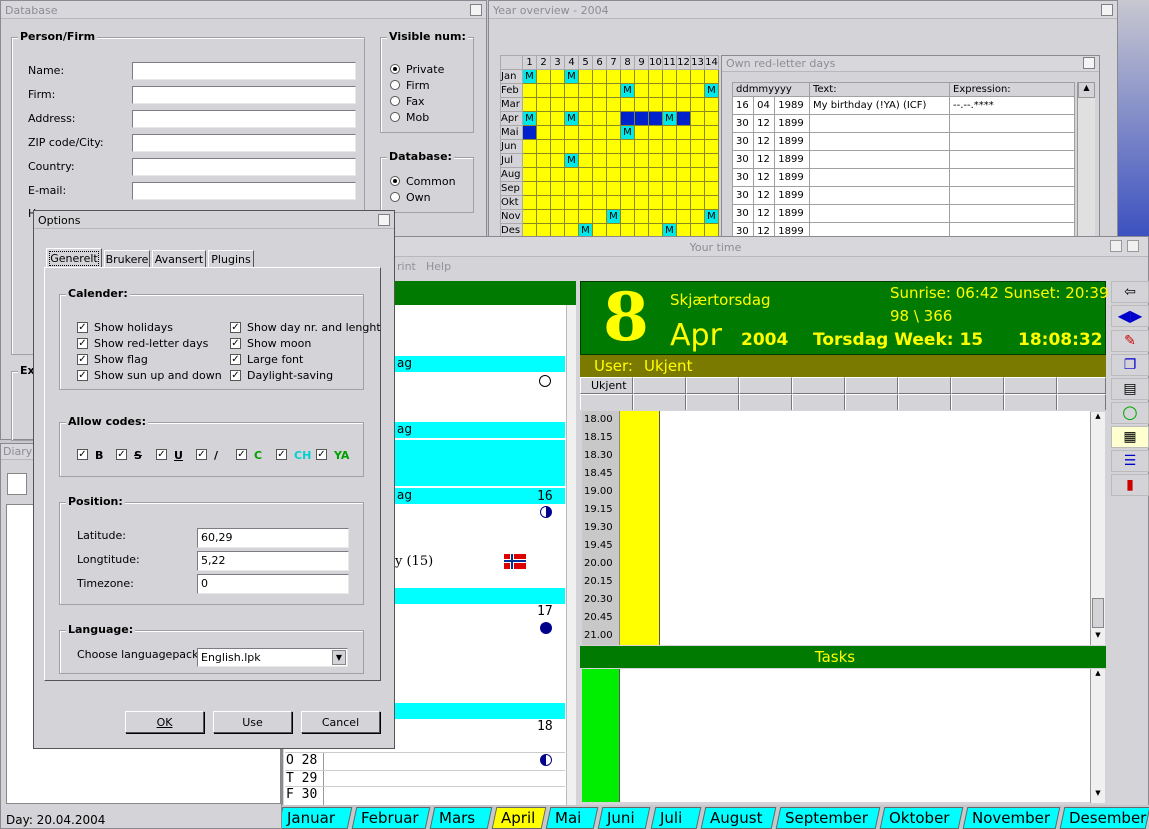 The image size is (1149, 829). What do you see at coordinates (879, 105) in the screenshot?
I see `table-cell: My birthday (!YA) (ICF)` at bounding box center [879, 105].